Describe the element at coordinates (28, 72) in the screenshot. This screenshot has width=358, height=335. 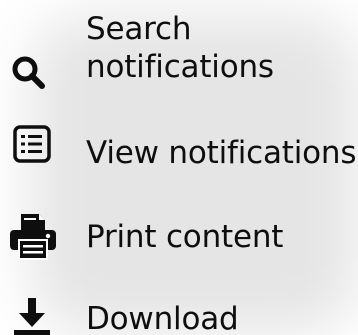
I see `search-icon` at that location.